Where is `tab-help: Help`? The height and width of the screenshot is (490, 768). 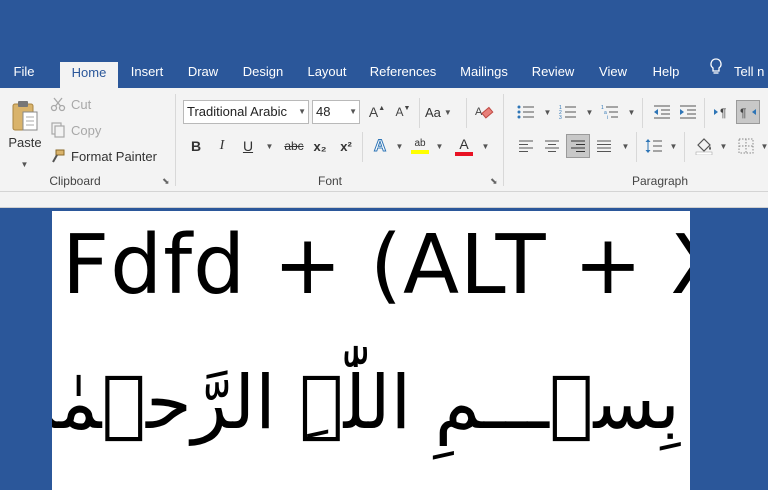
tab-help: Help is located at coordinates (666, 73).